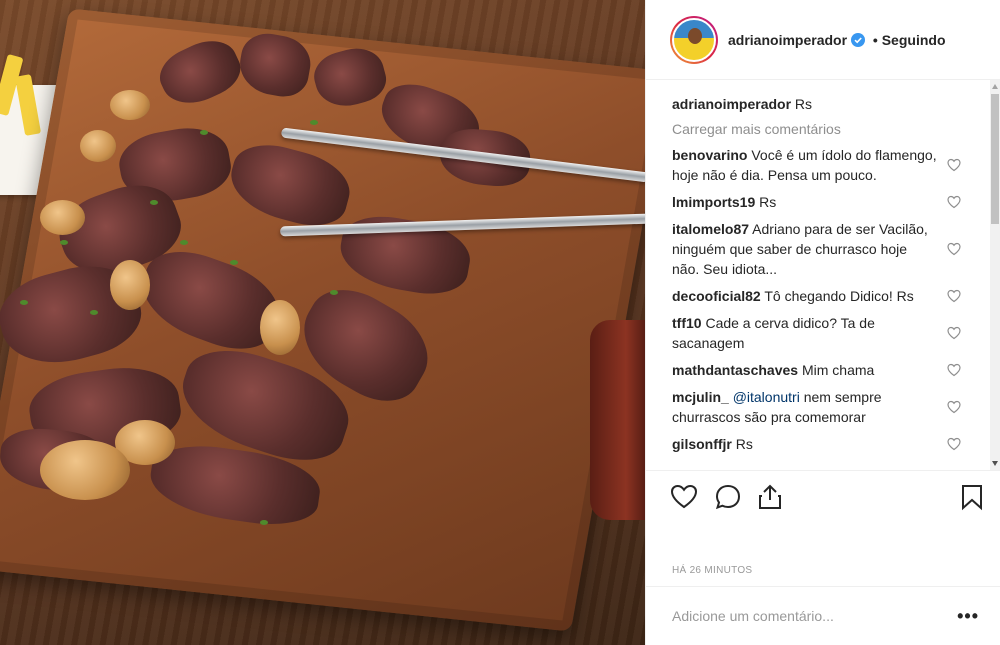  I want to click on comment-text: Mim chama, so click(838, 370).